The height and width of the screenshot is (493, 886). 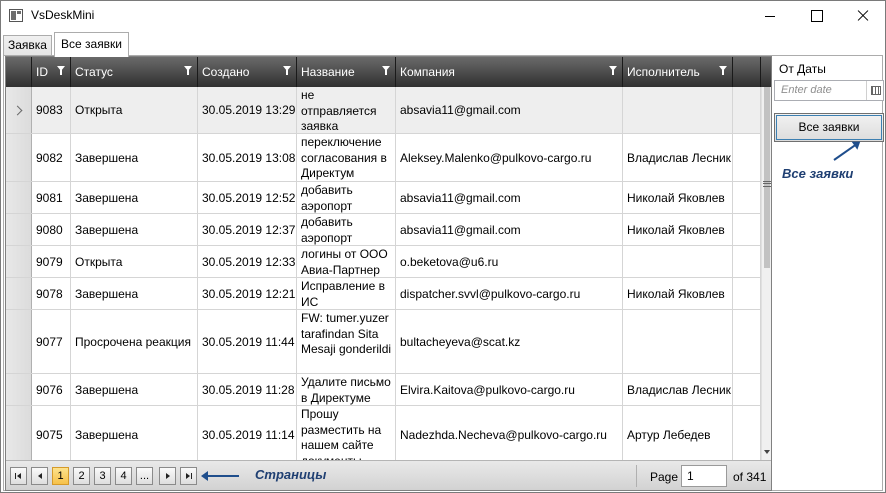 I want to click on cell-company: Aleksey.Malenko@pulkovo-cargo.ru, so click(x=509, y=157).